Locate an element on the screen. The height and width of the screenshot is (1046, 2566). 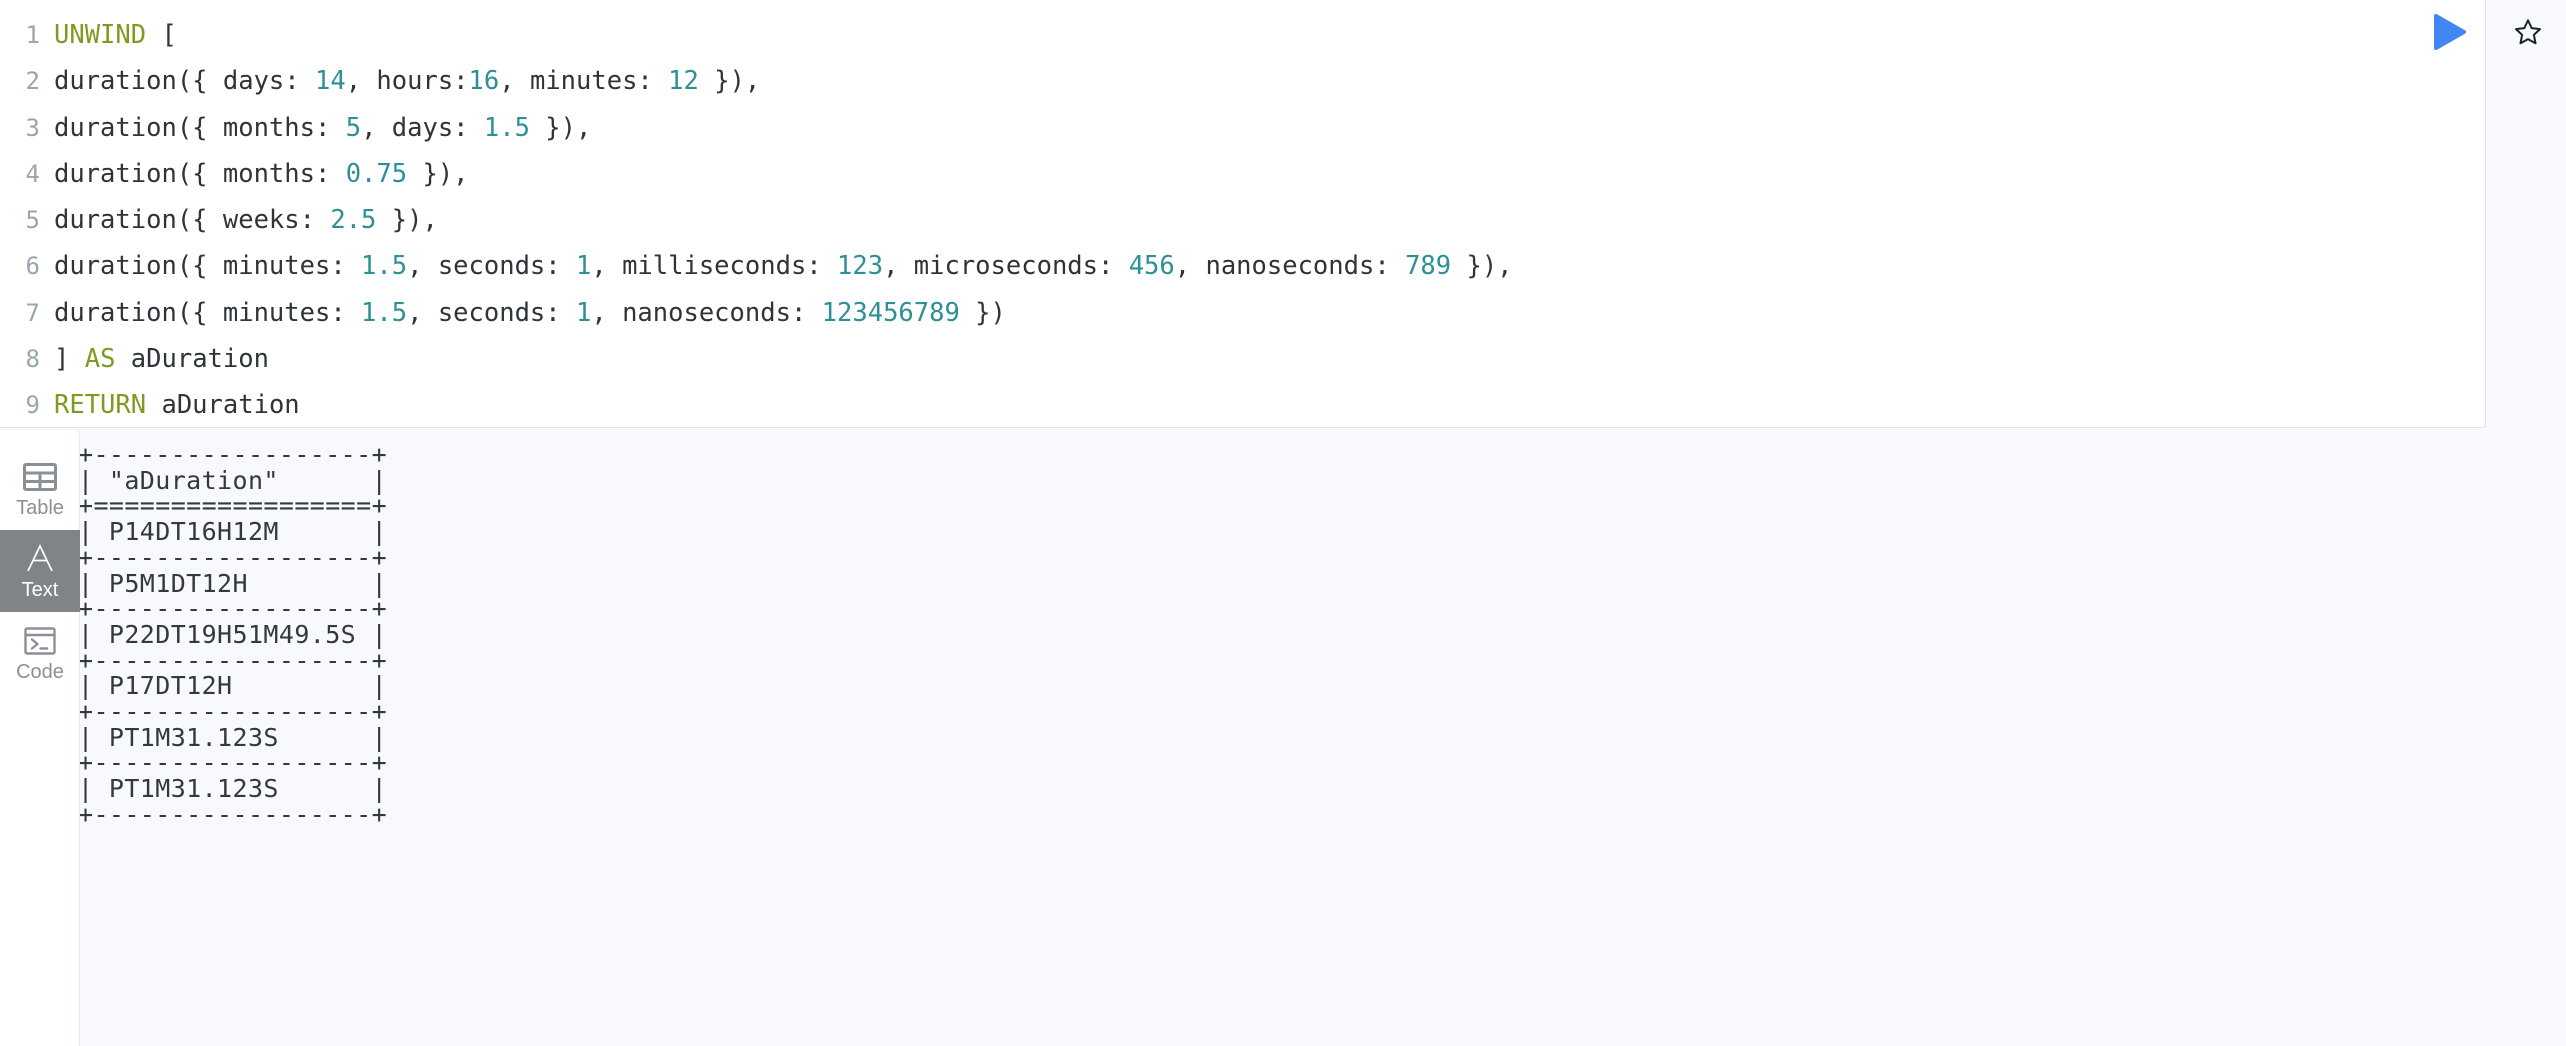
line-number: 3 is located at coordinates (32, 127).